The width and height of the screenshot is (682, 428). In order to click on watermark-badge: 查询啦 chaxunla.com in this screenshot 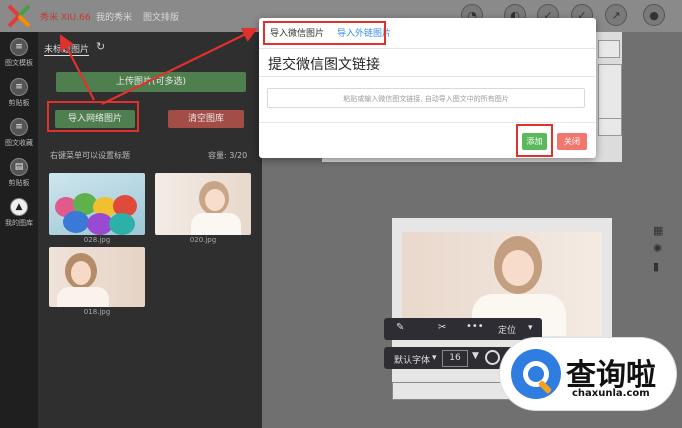, I will do `click(588, 374)`.